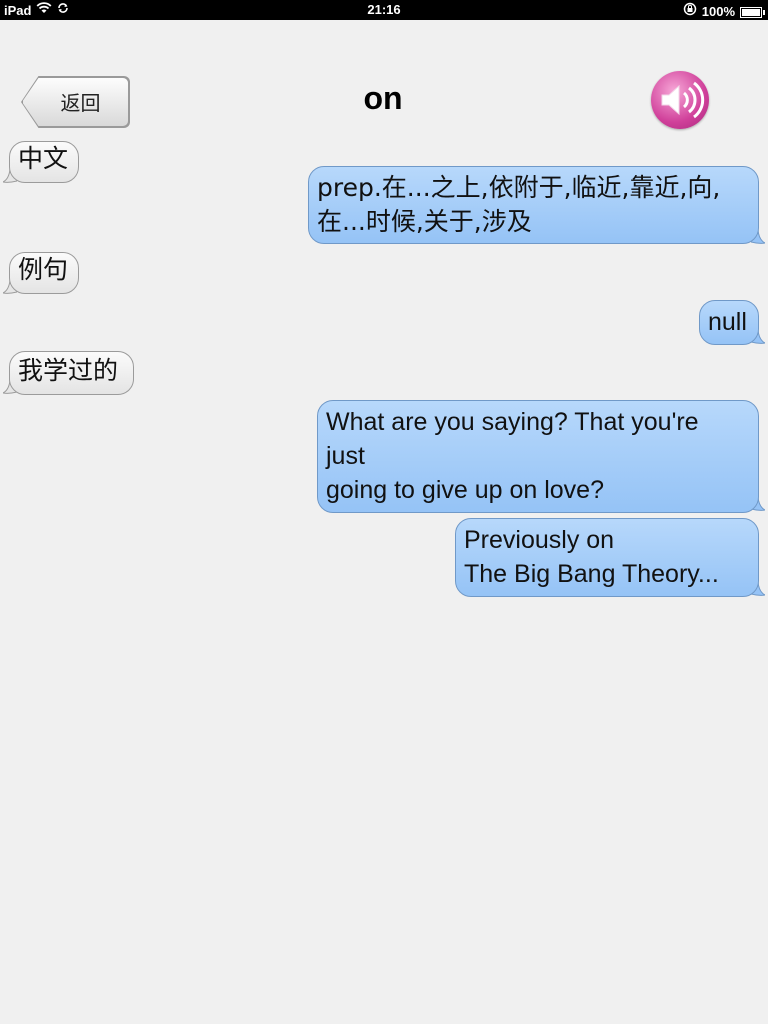  Describe the element at coordinates (729, 322) in the screenshot. I see `example-bubble: null` at that location.